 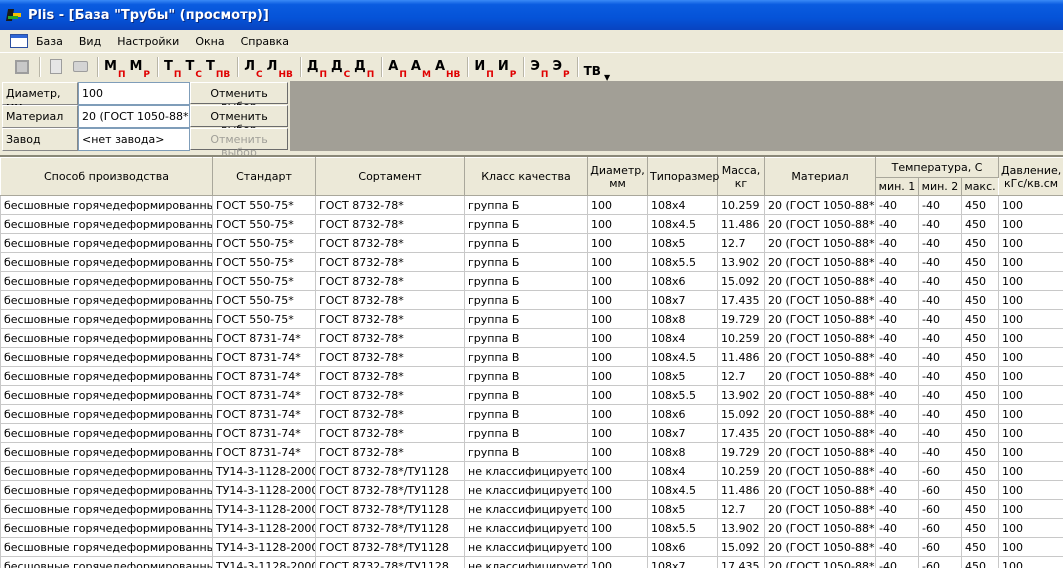 What do you see at coordinates (683, 176) in the screenshot?
I see `col-header-size: Типоразмер` at bounding box center [683, 176].